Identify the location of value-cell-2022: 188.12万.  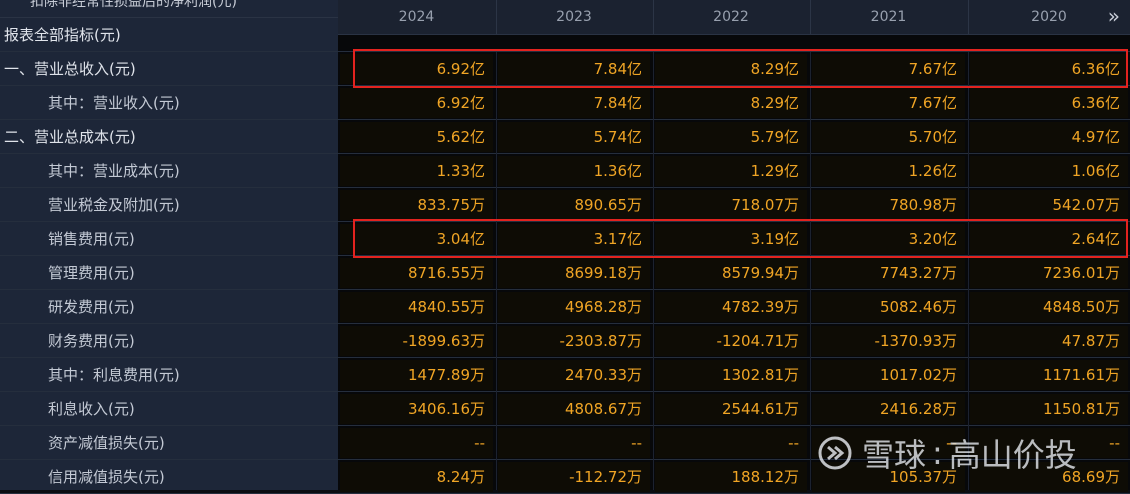
(765, 477).